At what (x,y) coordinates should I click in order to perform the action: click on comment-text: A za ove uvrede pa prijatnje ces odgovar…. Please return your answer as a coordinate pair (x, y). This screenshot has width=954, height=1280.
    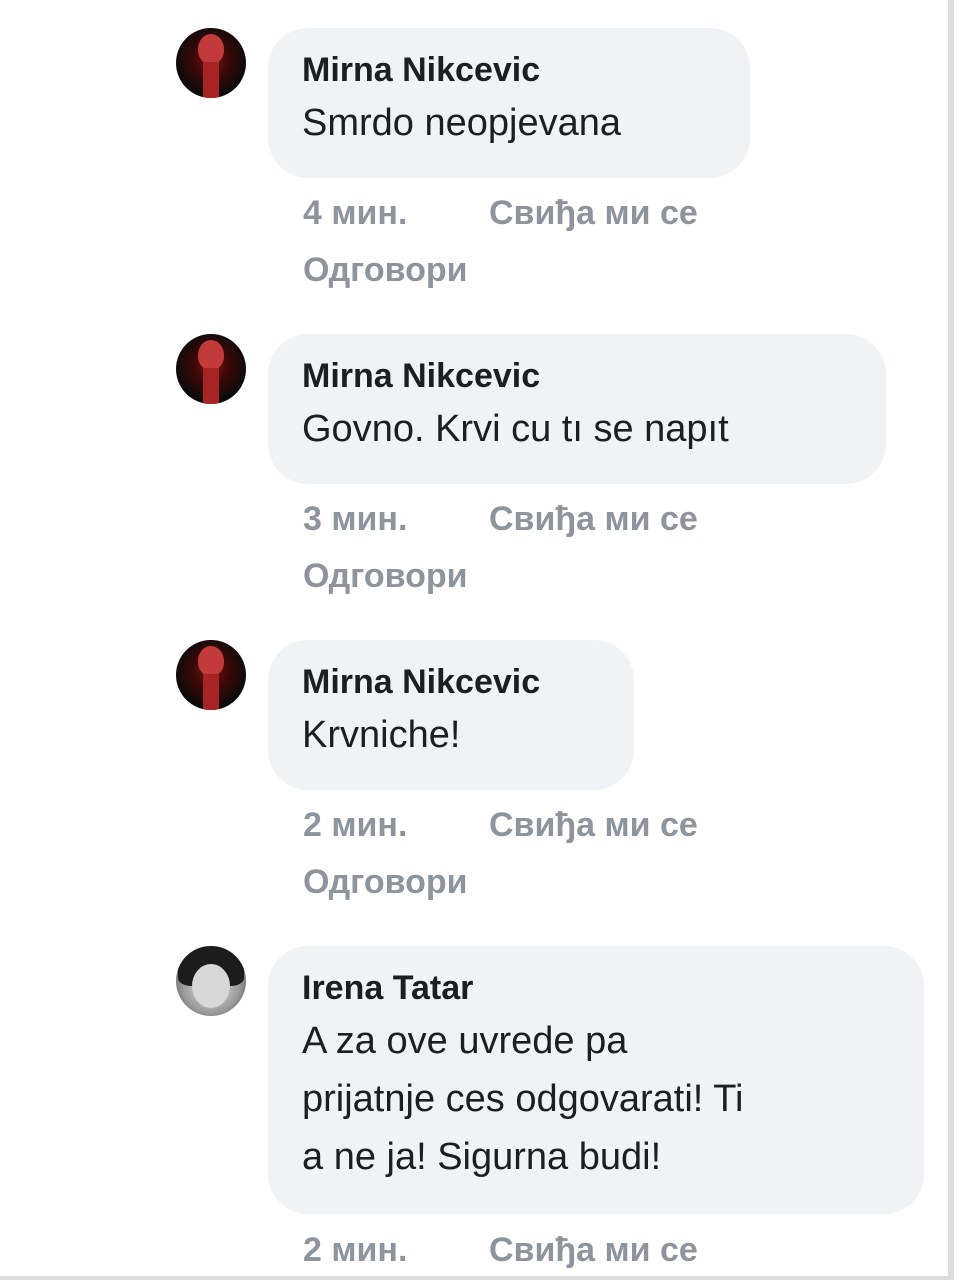
    Looking at the image, I should click on (596, 1099).